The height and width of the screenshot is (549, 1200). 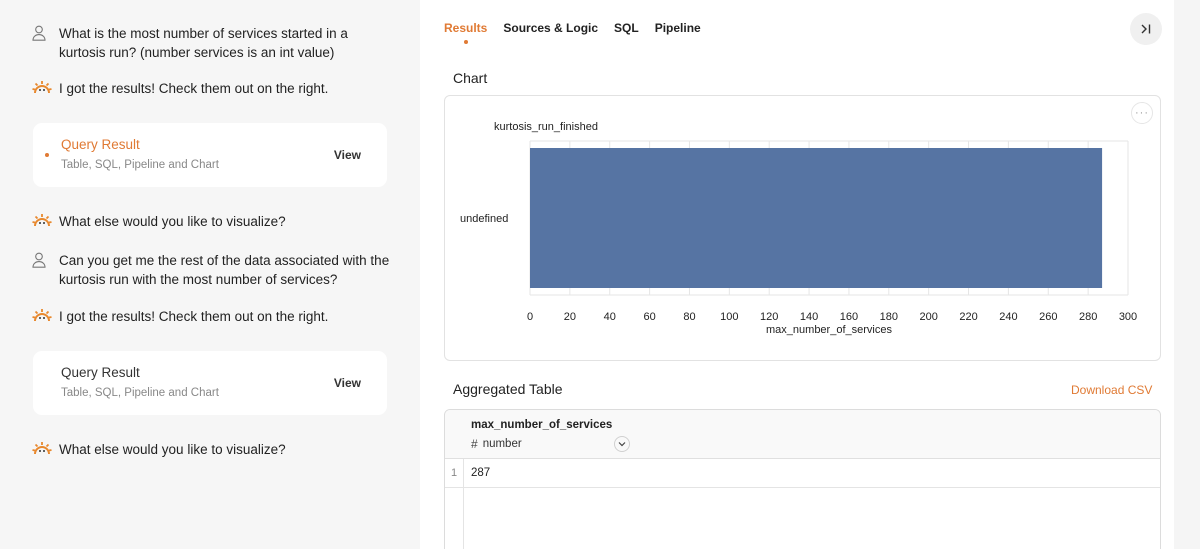 I want to click on column-header-name: max_number_of_services, so click(x=541, y=425).